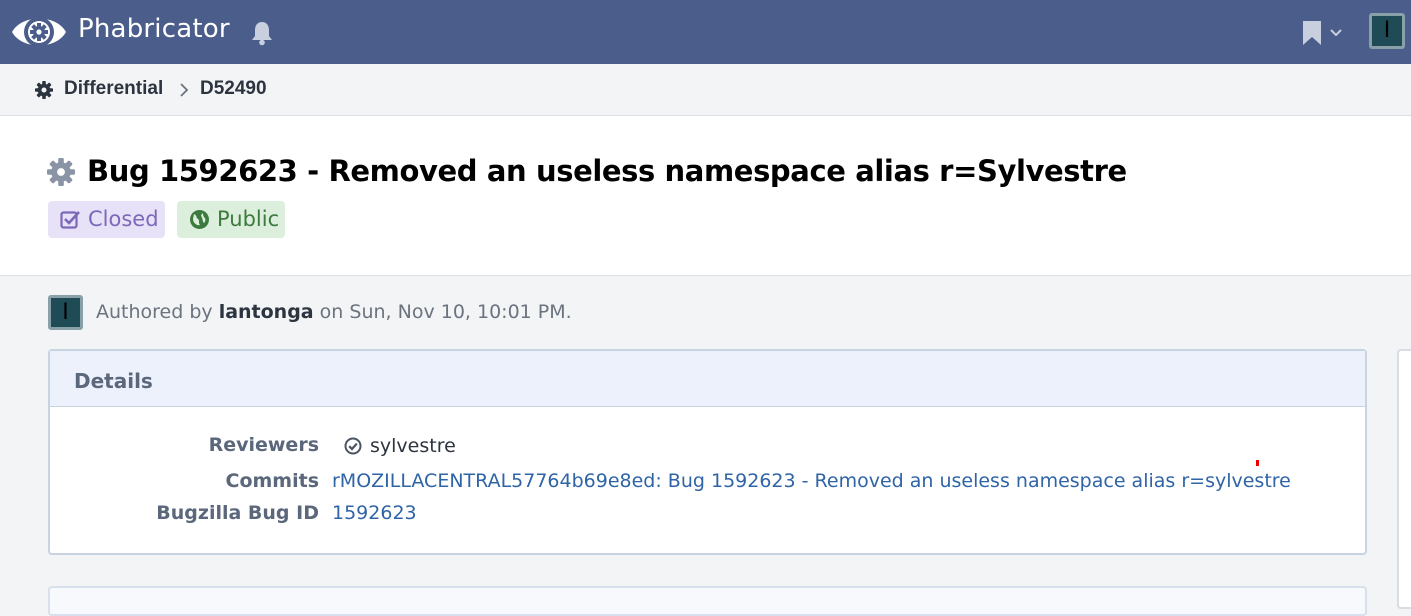 The image size is (1411, 616). Describe the element at coordinates (233, 89) in the screenshot. I see `breadcrumb-revision-link: D52490` at that location.